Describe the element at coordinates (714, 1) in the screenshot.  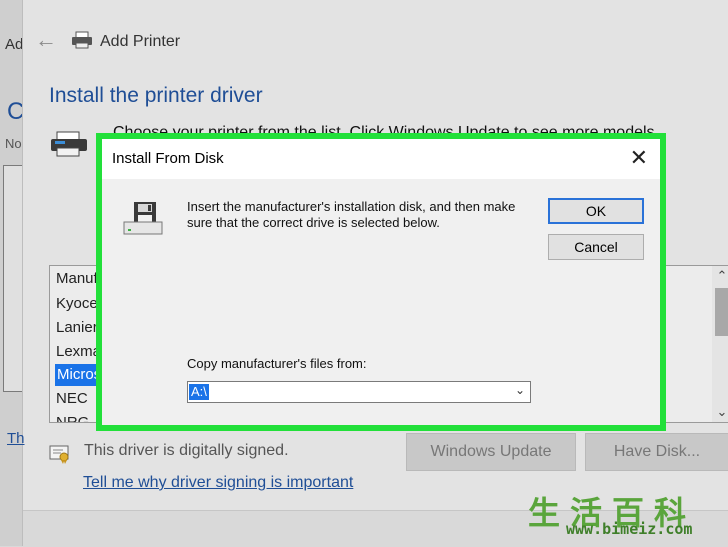
I see `window-close-icon: ✕` at that location.